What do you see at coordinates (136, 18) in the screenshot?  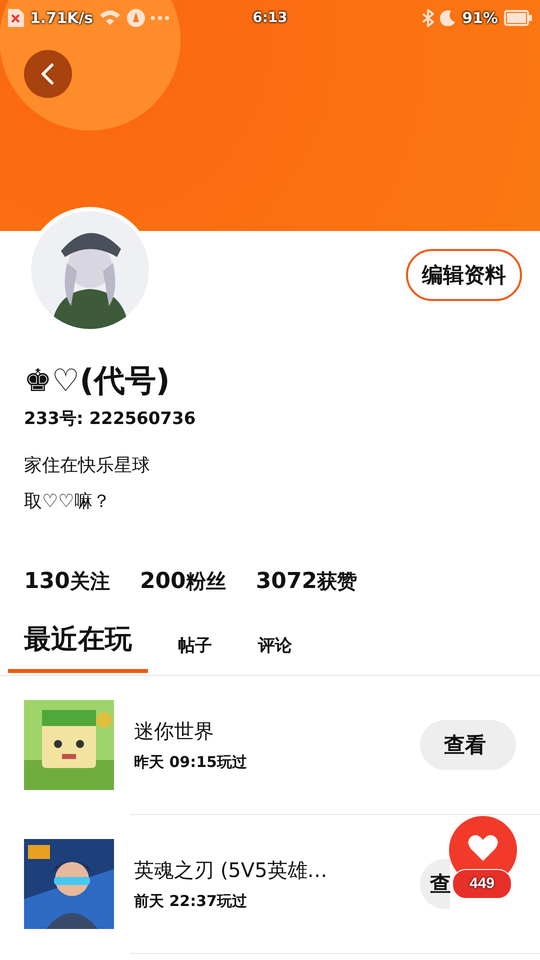 I see `app-icon` at bounding box center [136, 18].